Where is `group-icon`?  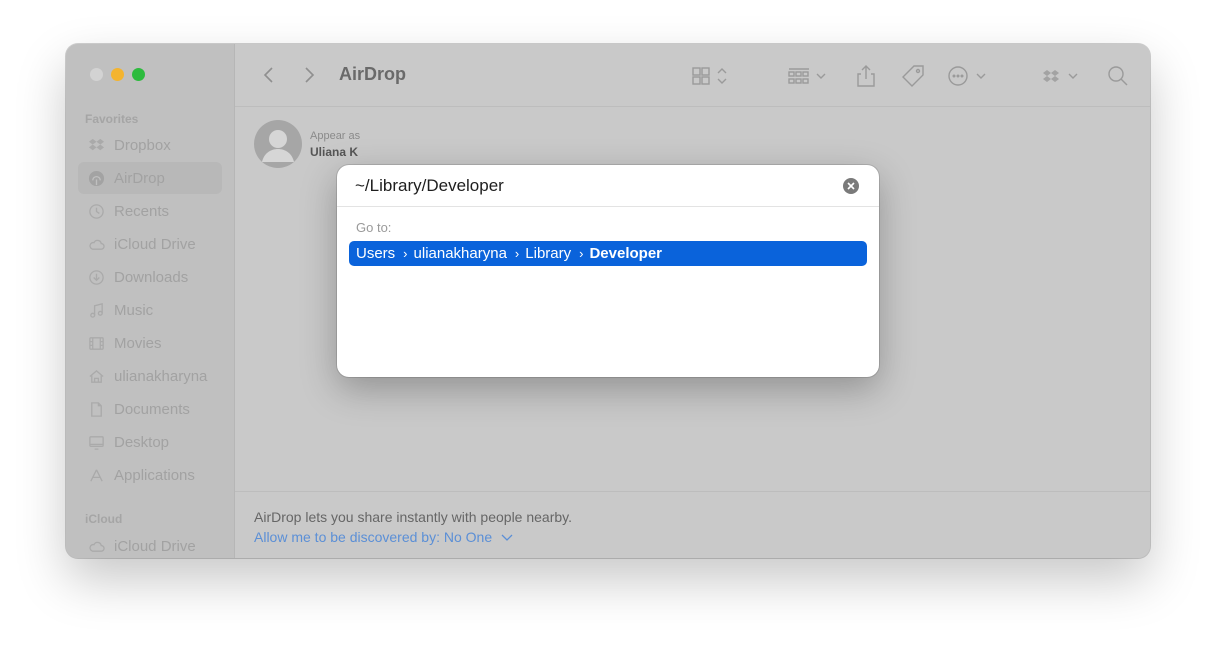 group-icon is located at coordinates (807, 76).